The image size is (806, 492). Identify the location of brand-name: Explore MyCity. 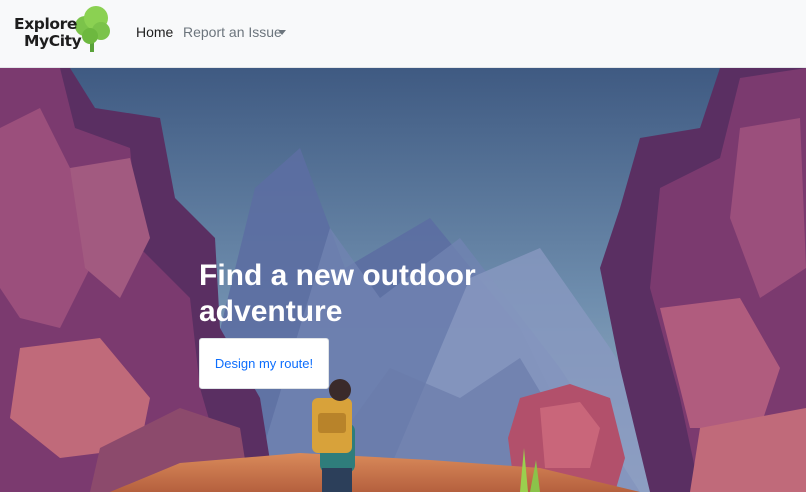
(48, 32).